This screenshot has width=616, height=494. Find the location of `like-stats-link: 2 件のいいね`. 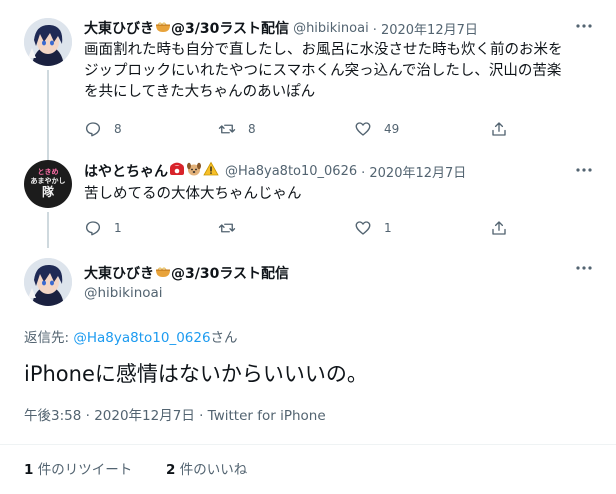

like-stats-link: 2 件のいいね is located at coordinates (206, 468).